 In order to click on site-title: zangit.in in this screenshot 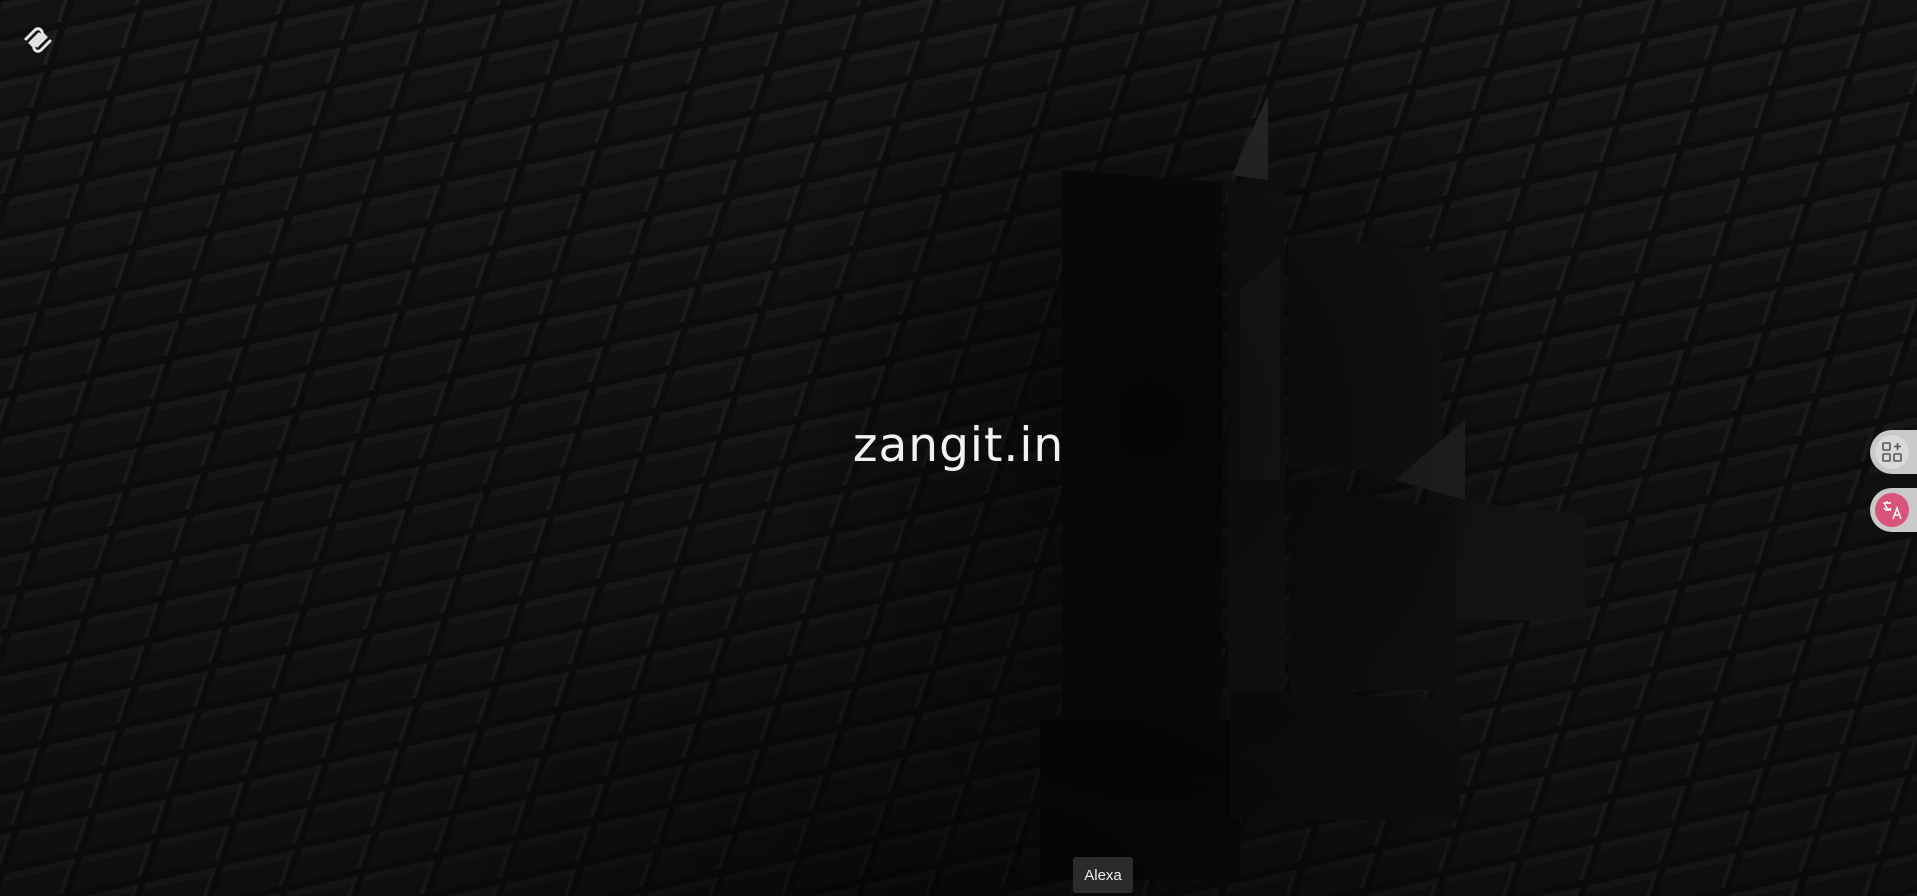, I will do `click(958, 445)`.